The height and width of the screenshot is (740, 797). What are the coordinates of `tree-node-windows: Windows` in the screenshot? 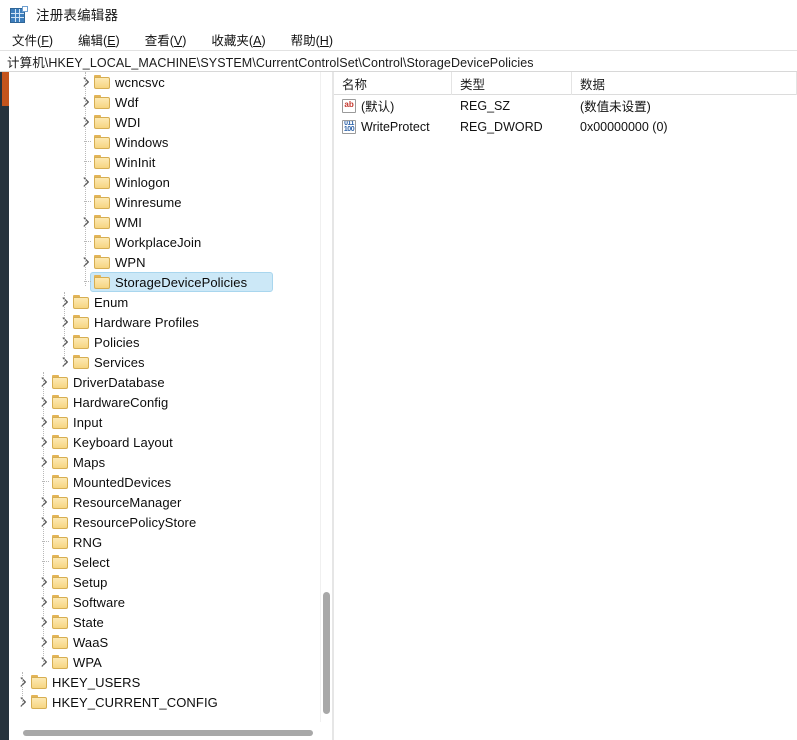 It's located at (160, 142).